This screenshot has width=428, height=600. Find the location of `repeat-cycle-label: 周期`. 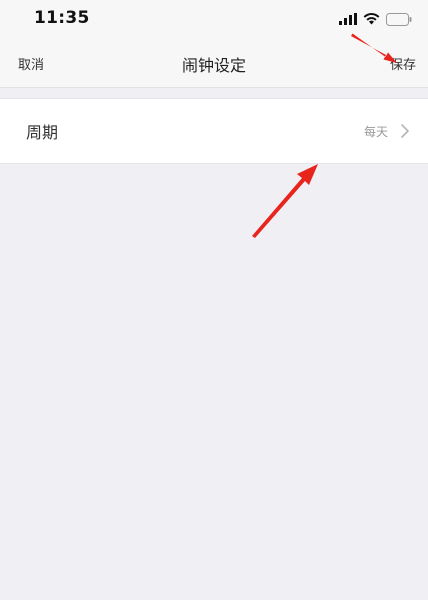

repeat-cycle-label: 周期 is located at coordinates (42, 132).